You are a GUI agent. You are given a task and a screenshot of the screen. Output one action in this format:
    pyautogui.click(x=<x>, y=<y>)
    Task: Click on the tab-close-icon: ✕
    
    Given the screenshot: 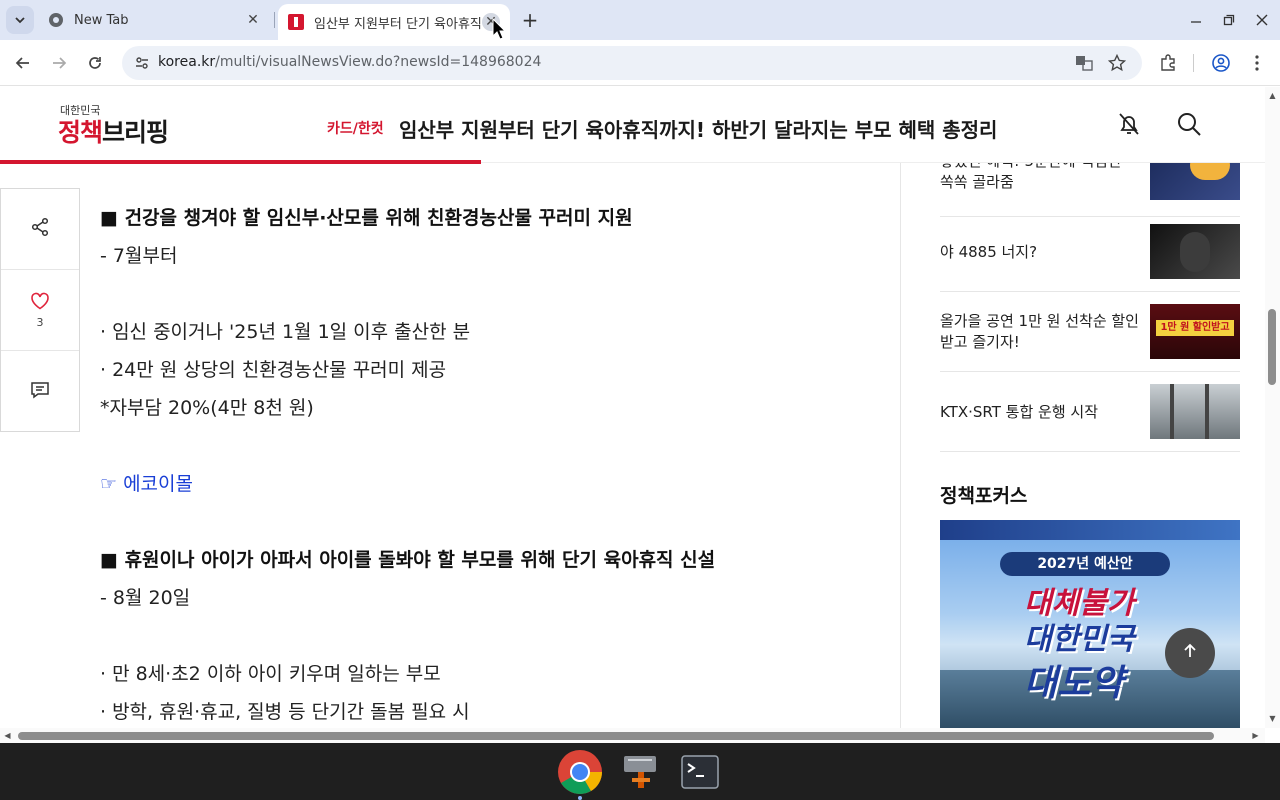 What is the action you would take?
    pyautogui.click(x=253, y=20)
    